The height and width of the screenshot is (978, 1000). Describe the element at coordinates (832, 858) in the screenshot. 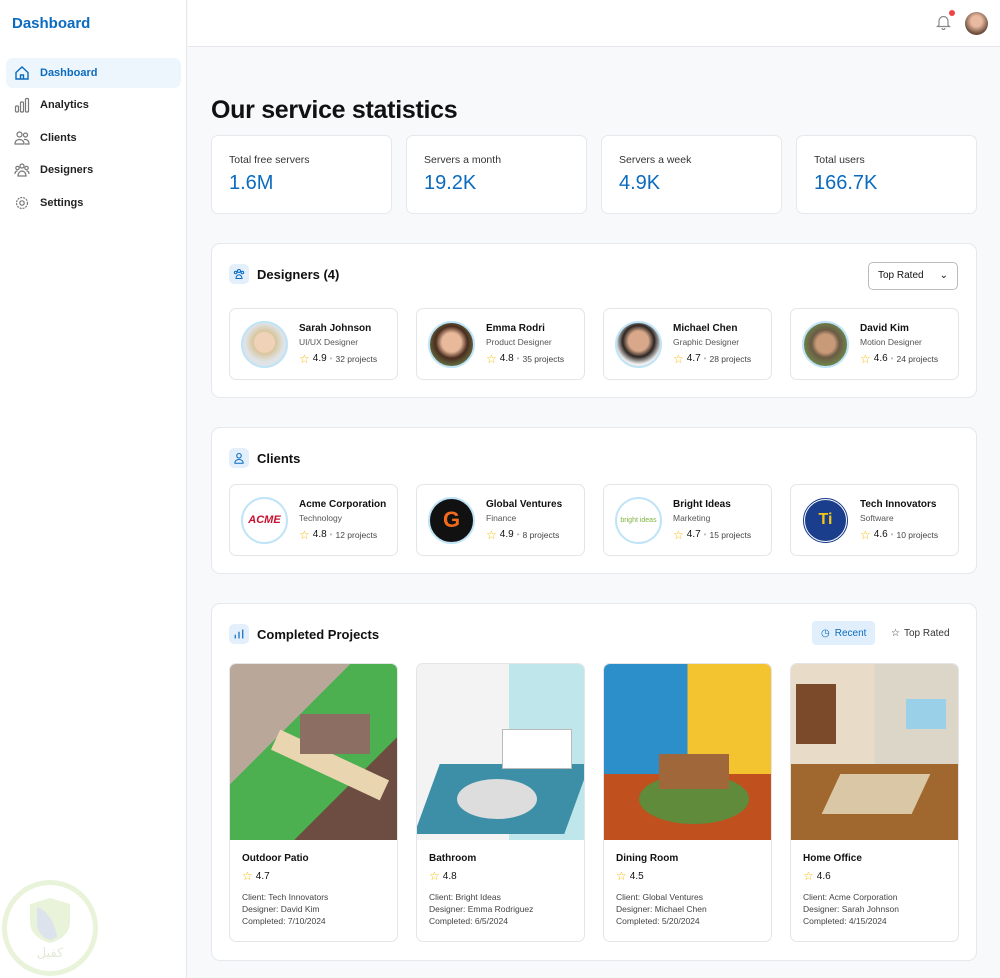

I see `project-title: Home Office` at that location.